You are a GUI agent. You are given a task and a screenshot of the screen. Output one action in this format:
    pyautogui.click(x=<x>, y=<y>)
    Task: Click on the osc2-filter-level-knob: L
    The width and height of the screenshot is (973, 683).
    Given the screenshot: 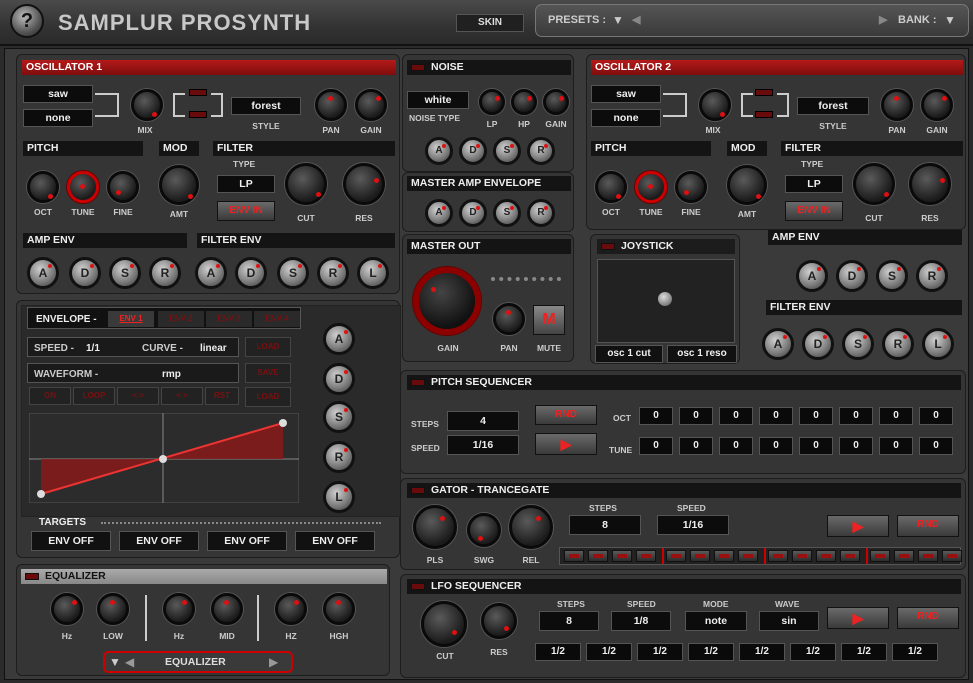 What is the action you would take?
    pyautogui.click(x=938, y=344)
    